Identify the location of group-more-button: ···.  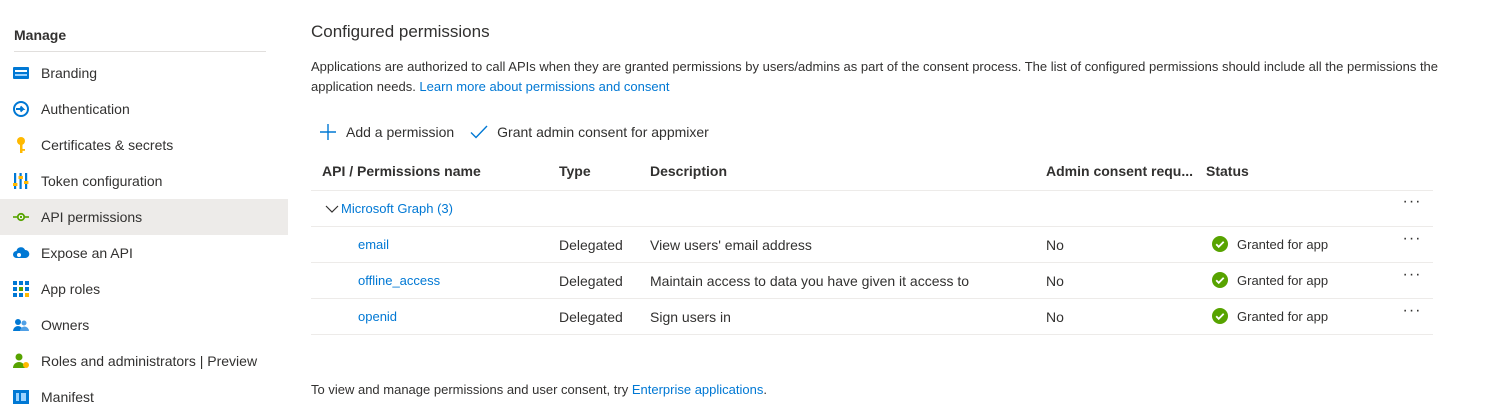
(1412, 205).